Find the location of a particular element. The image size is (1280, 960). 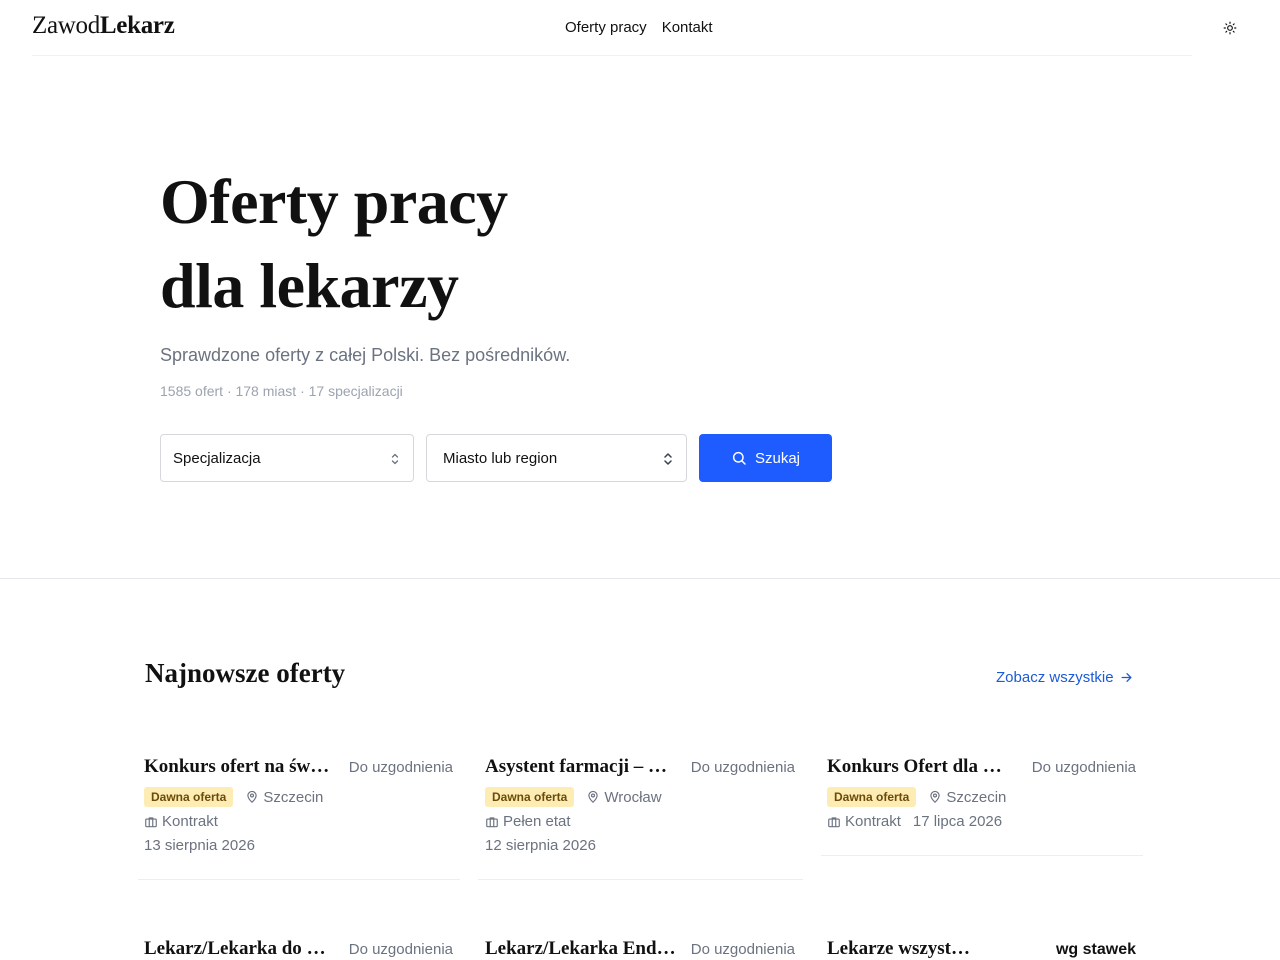

logo-light-text: Zawod is located at coordinates (66, 25).